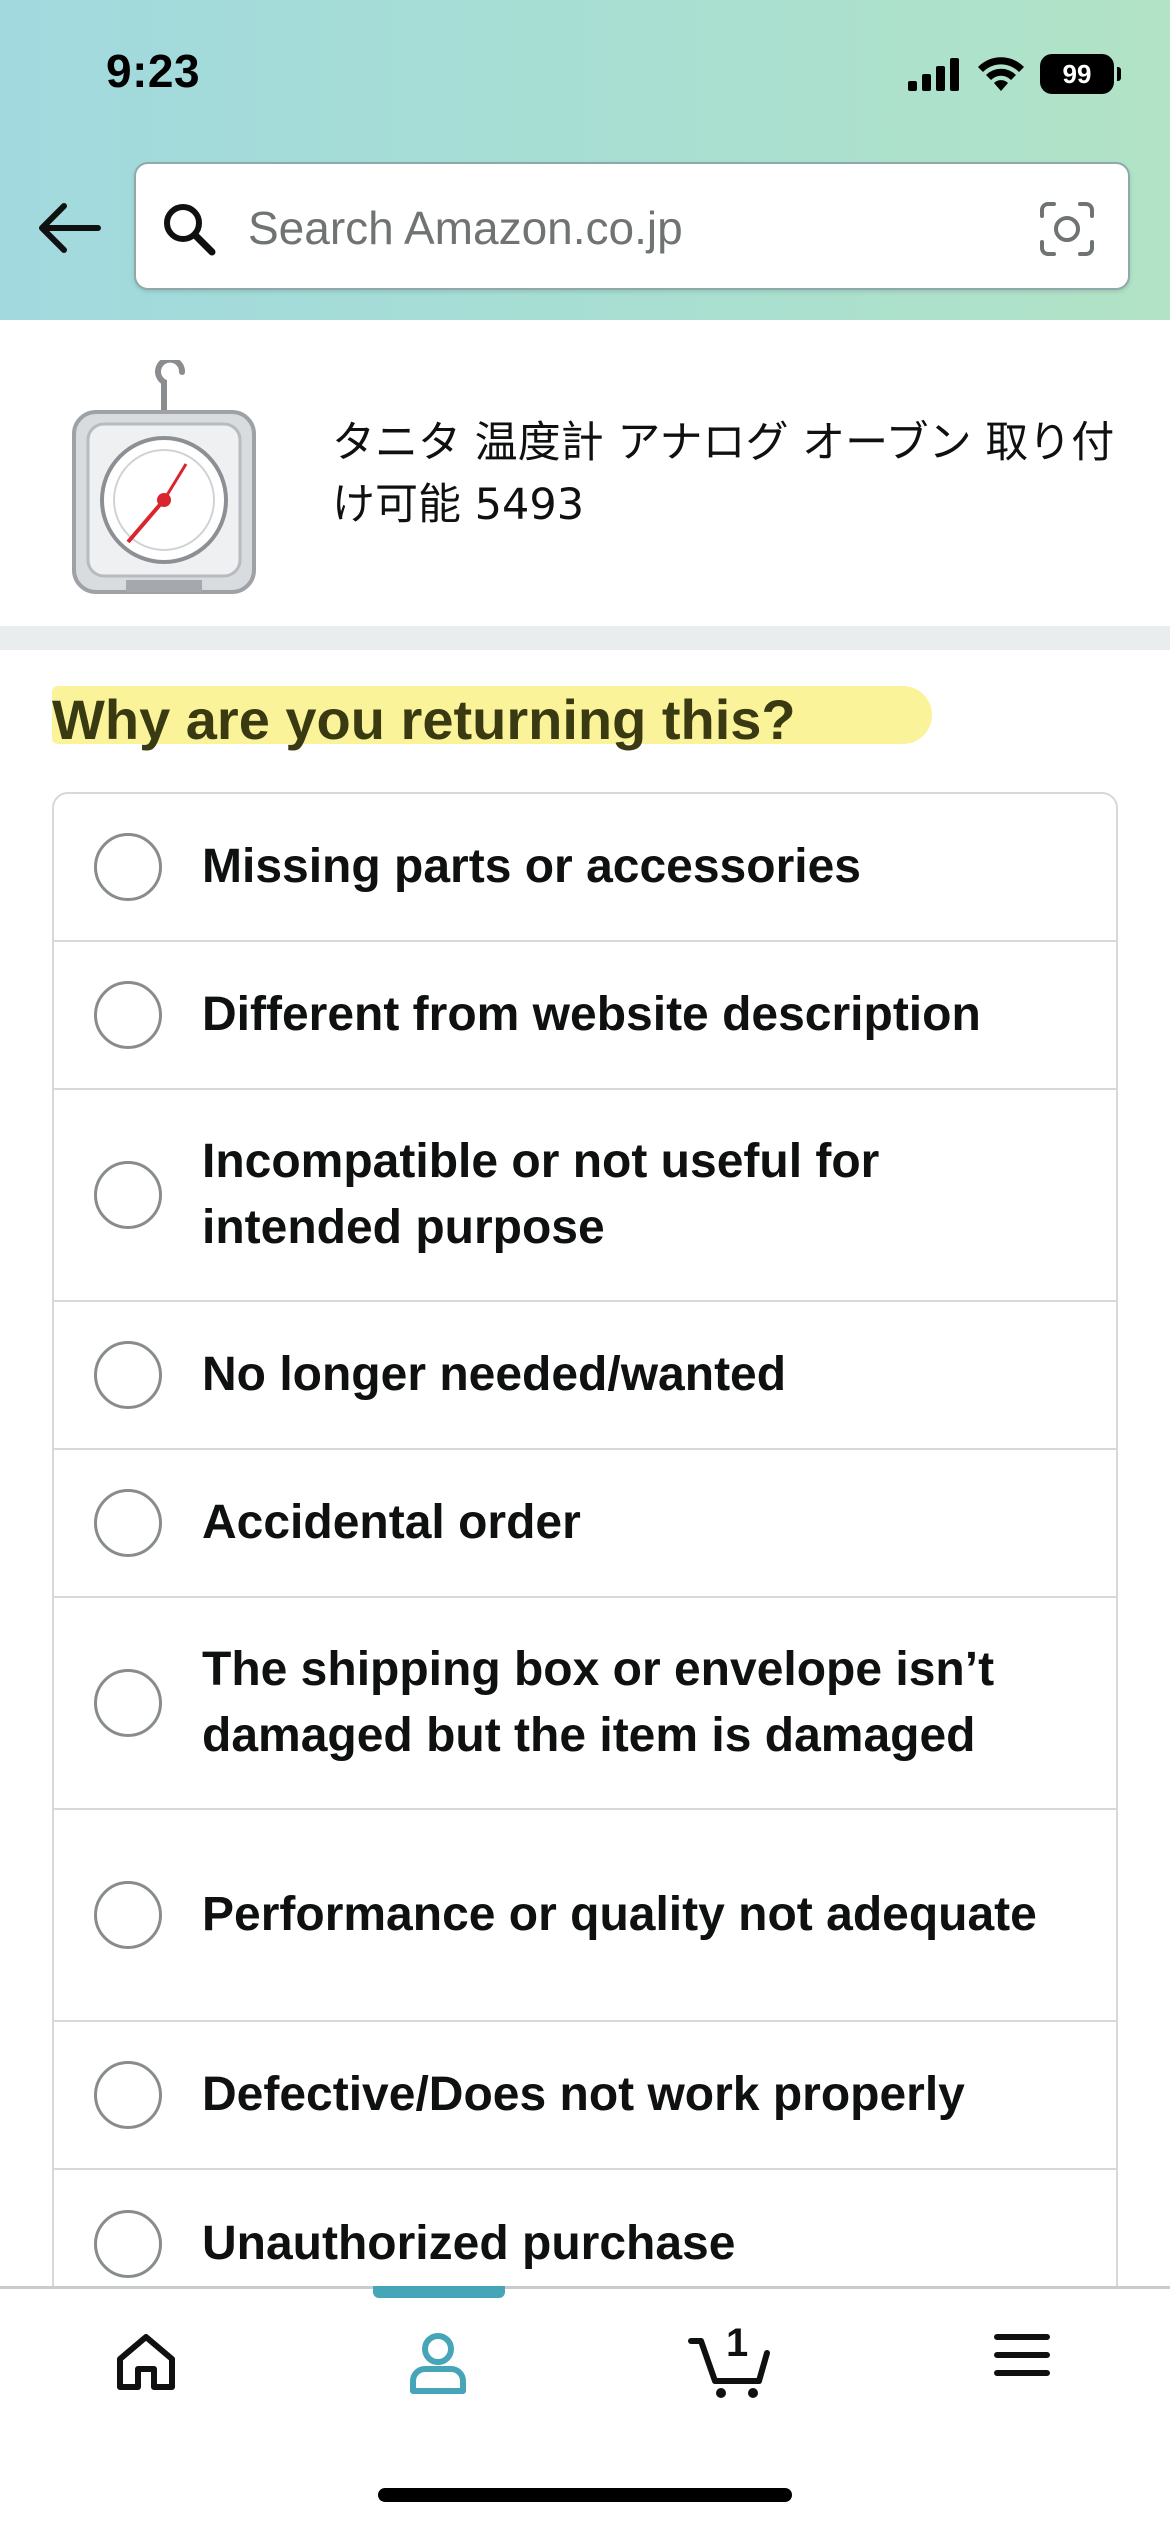 This screenshot has height=2535, width=1170. What do you see at coordinates (424, 719) in the screenshot?
I see `question-heading: Why are you returning this?` at bounding box center [424, 719].